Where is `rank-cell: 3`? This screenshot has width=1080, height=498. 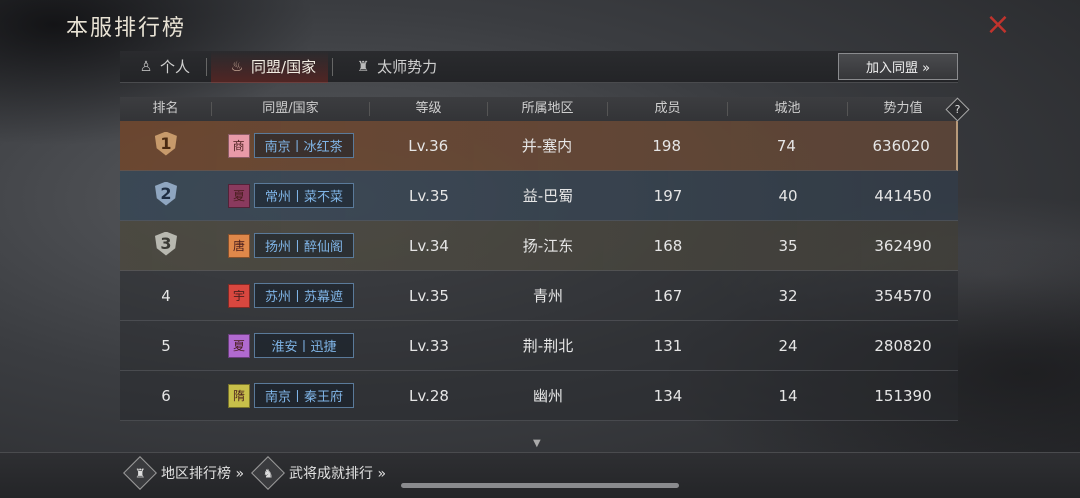
rank-cell: 3 is located at coordinates (166, 245).